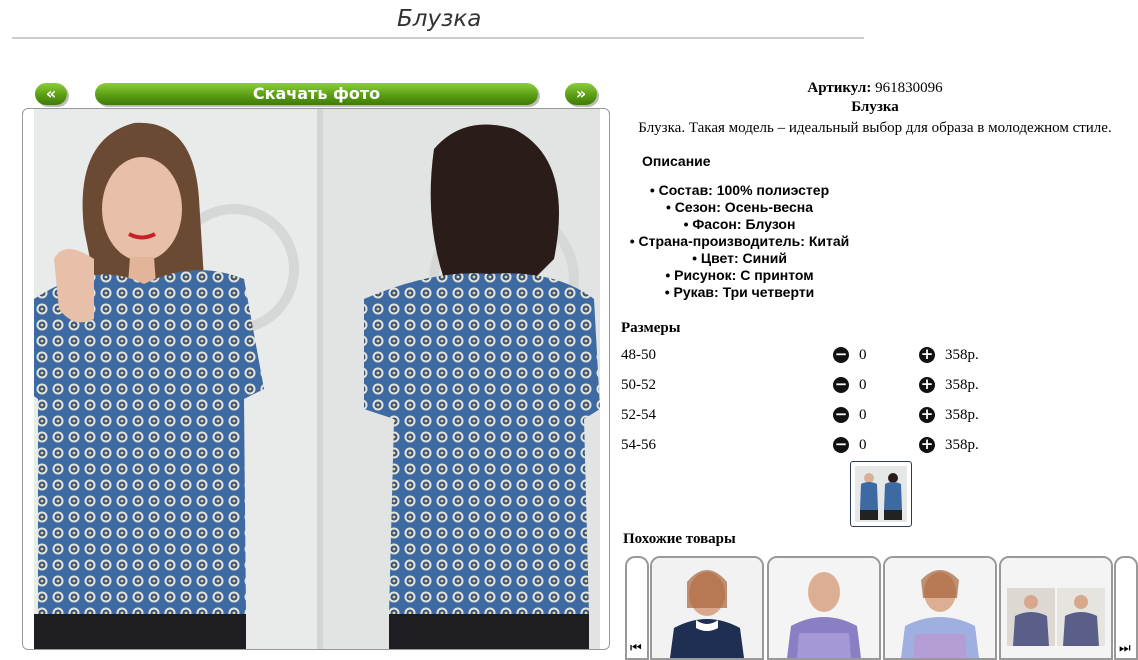 The width and height of the screenshot is (1138, 660). What do you see at coordinates (679, 539) in the screenshot?
I see `similar-products-heading: Похожие товары` at bounding box center [679, 539].